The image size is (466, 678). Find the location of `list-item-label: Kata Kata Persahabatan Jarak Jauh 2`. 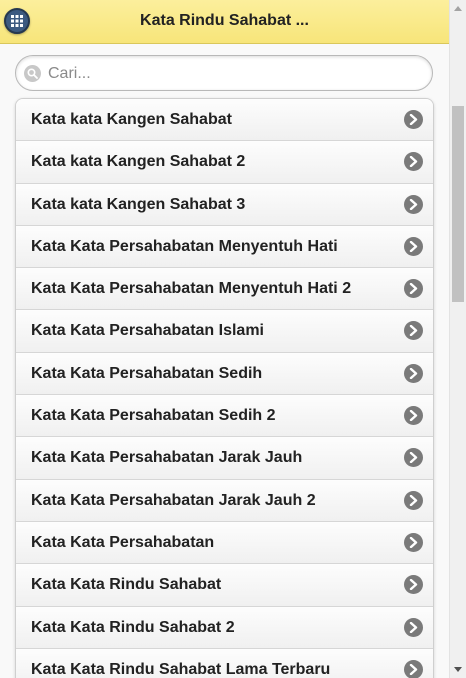

list-item-label: Kata Kata Persahabatan Jarak Jauh 2 is located at coordinates (173, 500).